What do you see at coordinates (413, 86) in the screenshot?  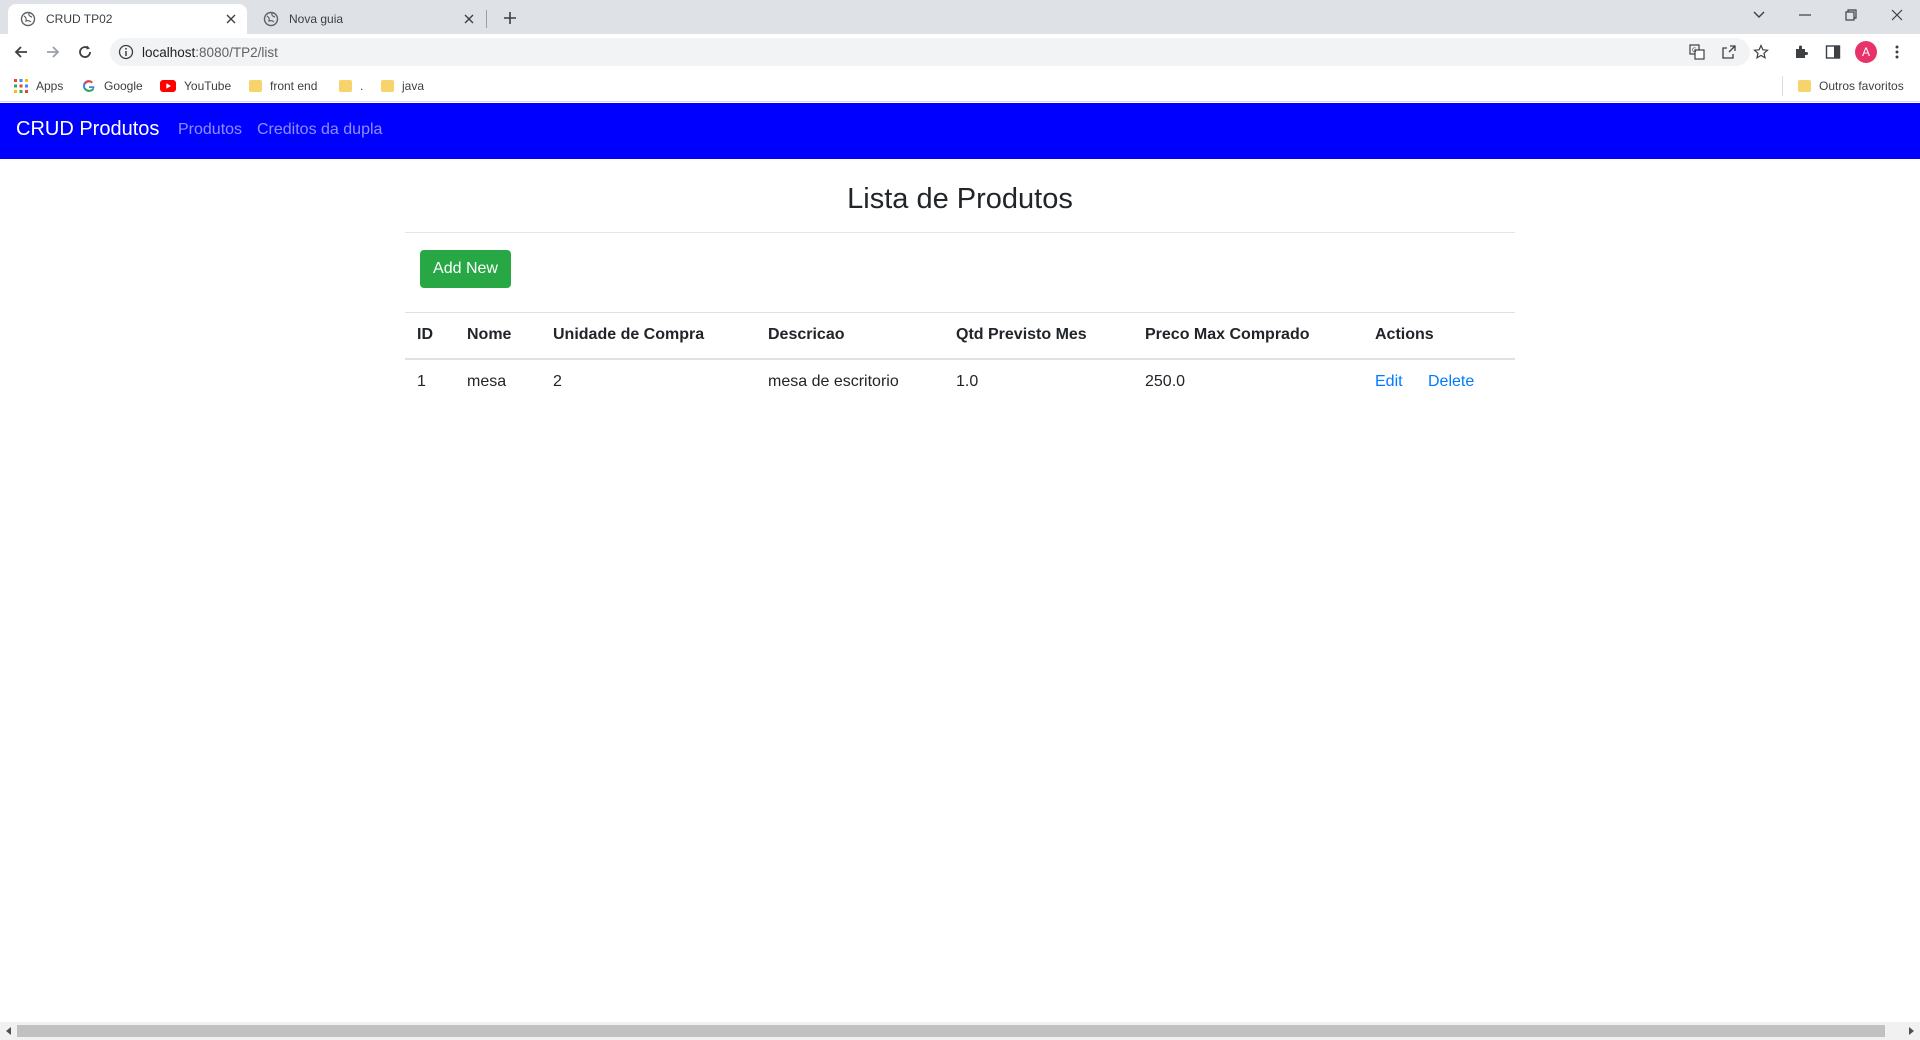 I see `bookmark-label: java` at bounding box center [413, 86].